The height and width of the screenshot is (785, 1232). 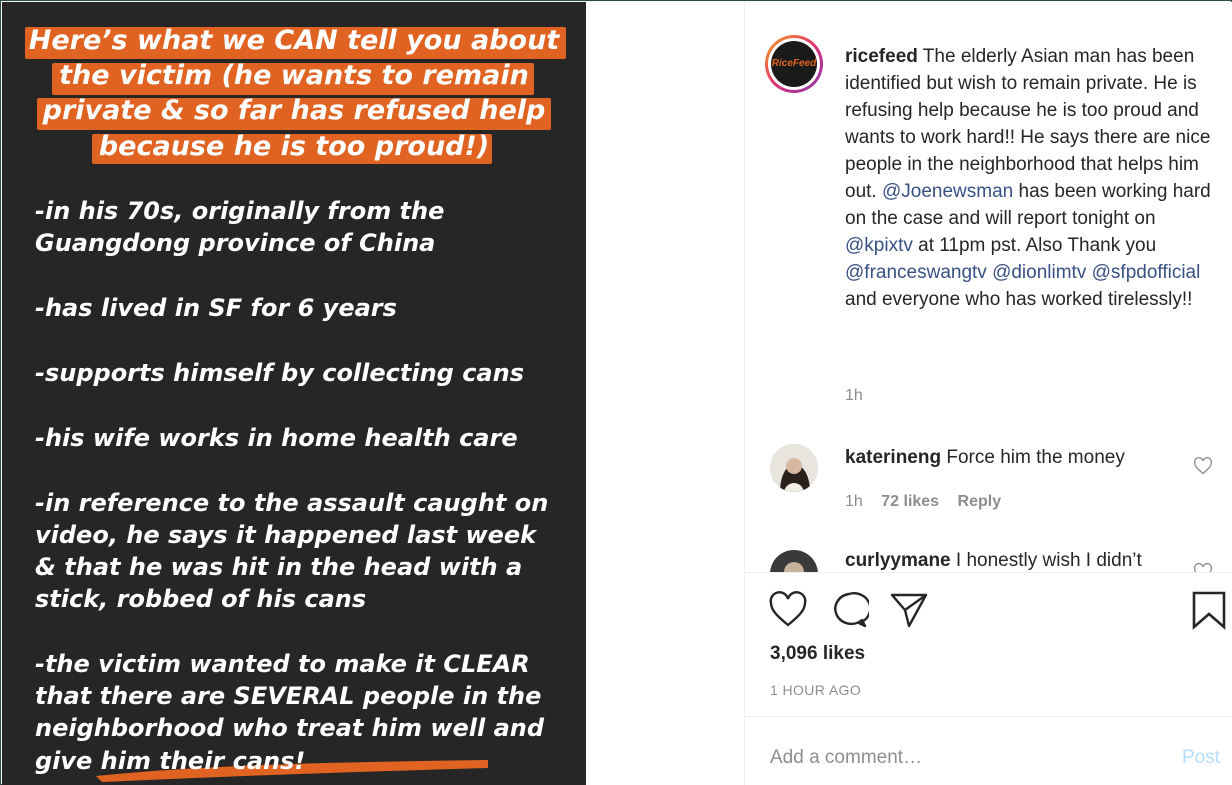 I want to click on caption-timestamp: 1h, so click(x=854, y=396).